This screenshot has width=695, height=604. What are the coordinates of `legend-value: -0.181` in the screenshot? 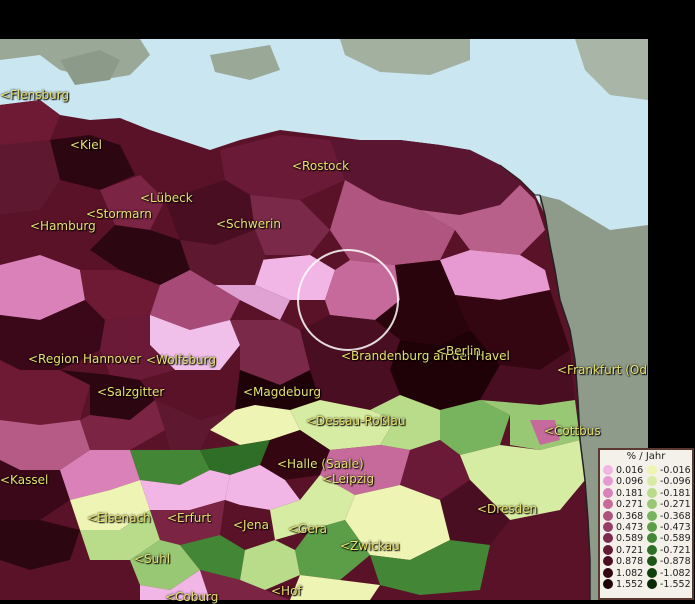 It's located at (675, 493).